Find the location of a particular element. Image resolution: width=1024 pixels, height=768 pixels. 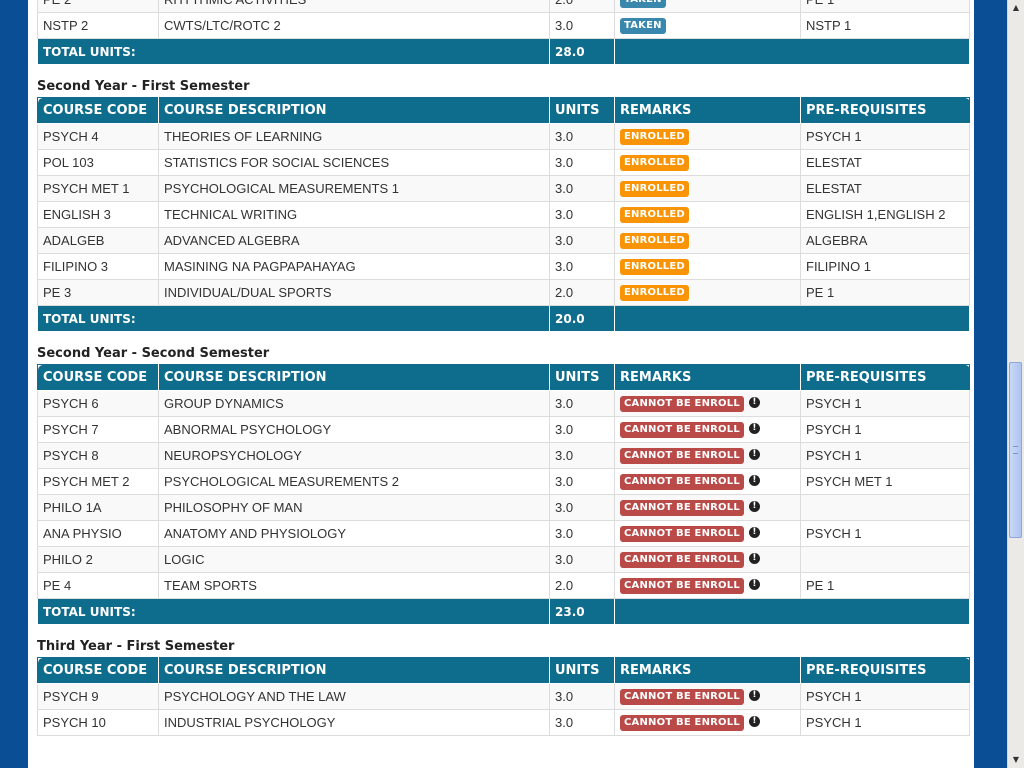

course-code: FILIPINO 3 is located at coordinates (98, 266).